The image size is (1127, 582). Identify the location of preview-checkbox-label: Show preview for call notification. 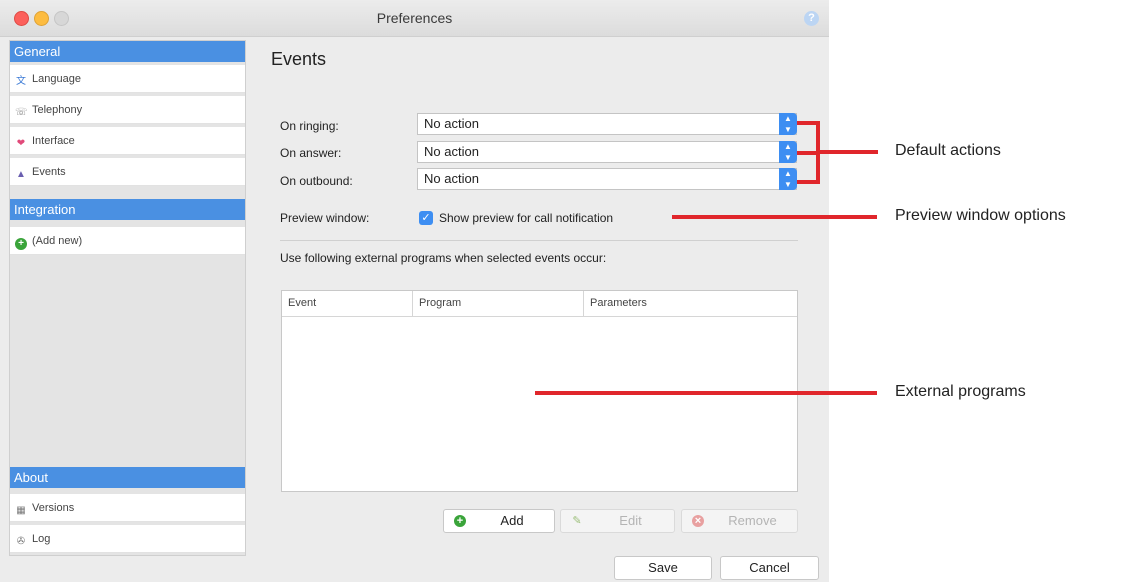
(526, 218).